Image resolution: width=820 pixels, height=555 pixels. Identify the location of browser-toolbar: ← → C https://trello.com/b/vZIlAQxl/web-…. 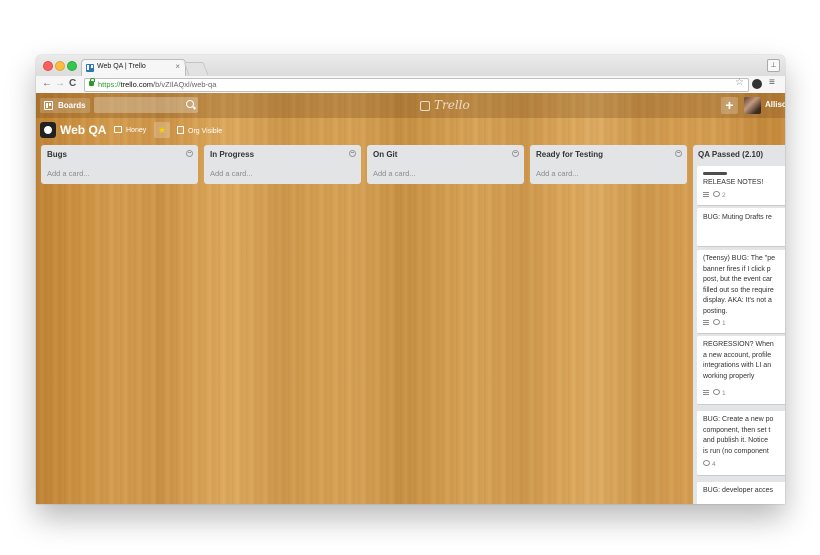
(410, 85).